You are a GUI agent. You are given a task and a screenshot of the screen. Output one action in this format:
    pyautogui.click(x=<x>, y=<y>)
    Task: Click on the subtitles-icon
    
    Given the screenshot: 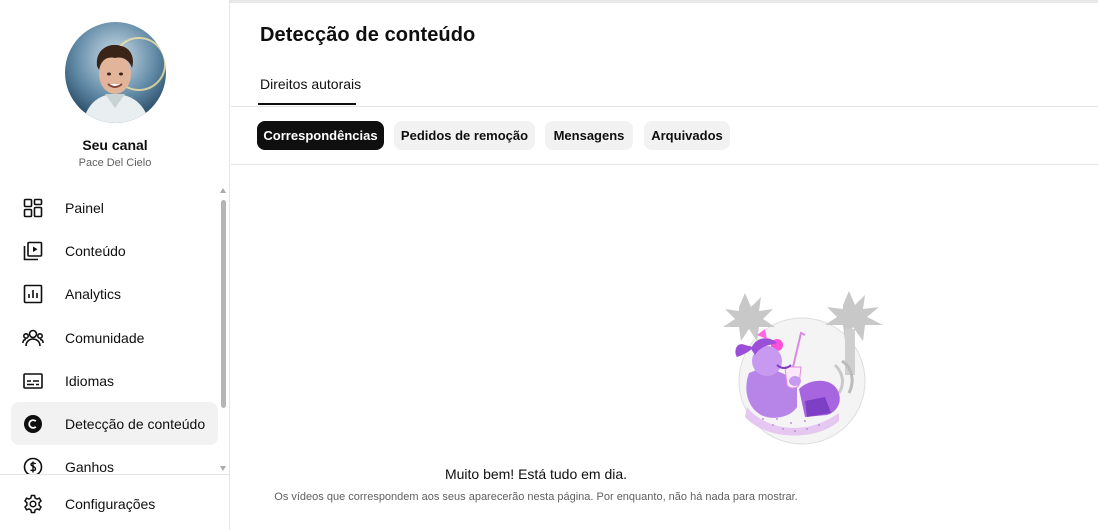 What is the action you would take?
    pyautogui.click(x=33, y=381)
    